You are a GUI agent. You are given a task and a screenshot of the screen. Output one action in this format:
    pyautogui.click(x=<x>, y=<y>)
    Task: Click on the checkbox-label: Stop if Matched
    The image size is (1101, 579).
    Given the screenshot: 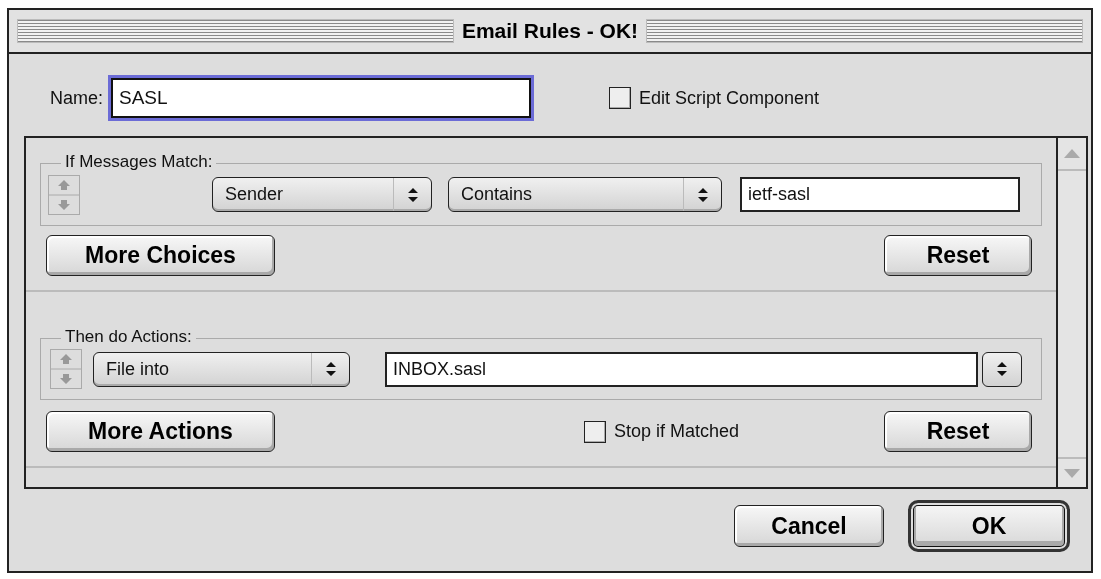 What is the action you would take?
    pyautogui.click(x=677, y=431)
    